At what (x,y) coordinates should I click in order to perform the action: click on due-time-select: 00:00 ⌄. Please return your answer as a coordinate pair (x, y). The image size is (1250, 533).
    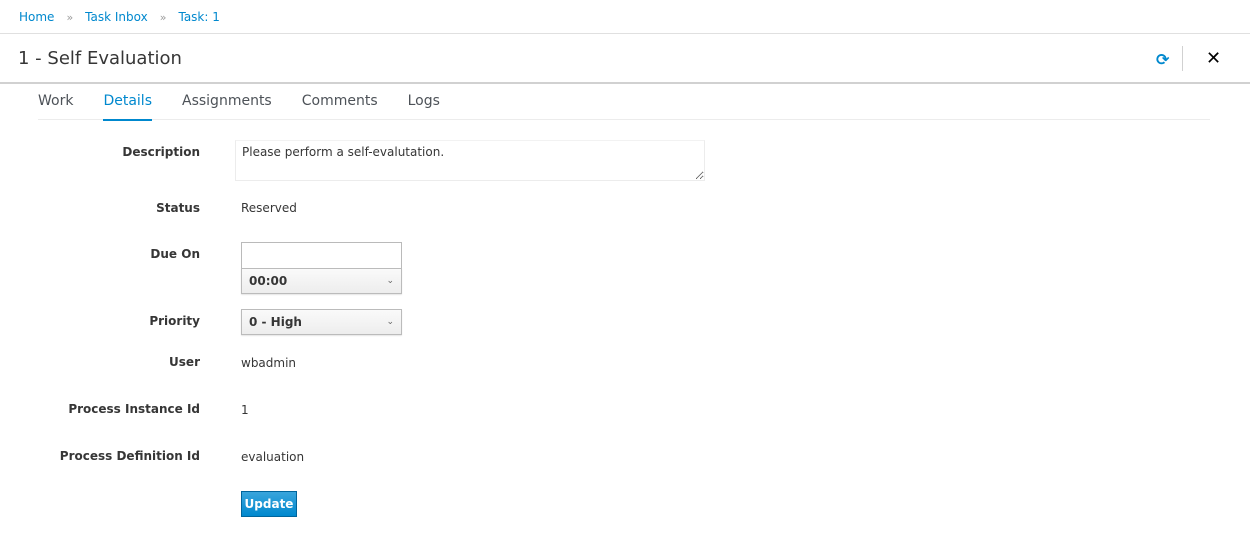
    Looking at the image, I should click on (321, 281).